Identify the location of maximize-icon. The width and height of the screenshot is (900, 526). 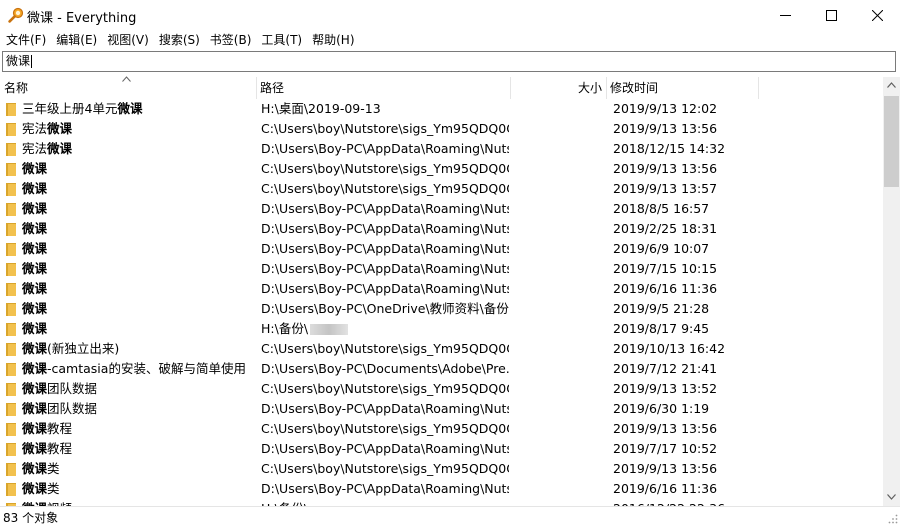
(831, 15).